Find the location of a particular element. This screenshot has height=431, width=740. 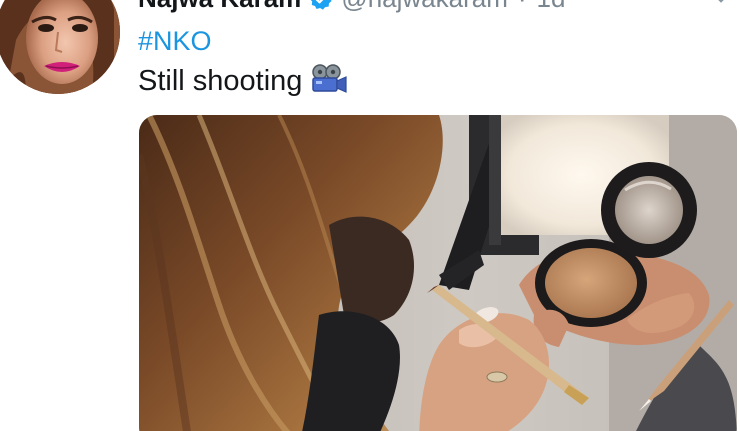

display-name: Najwa Karam is located at coordinates (219, 6).